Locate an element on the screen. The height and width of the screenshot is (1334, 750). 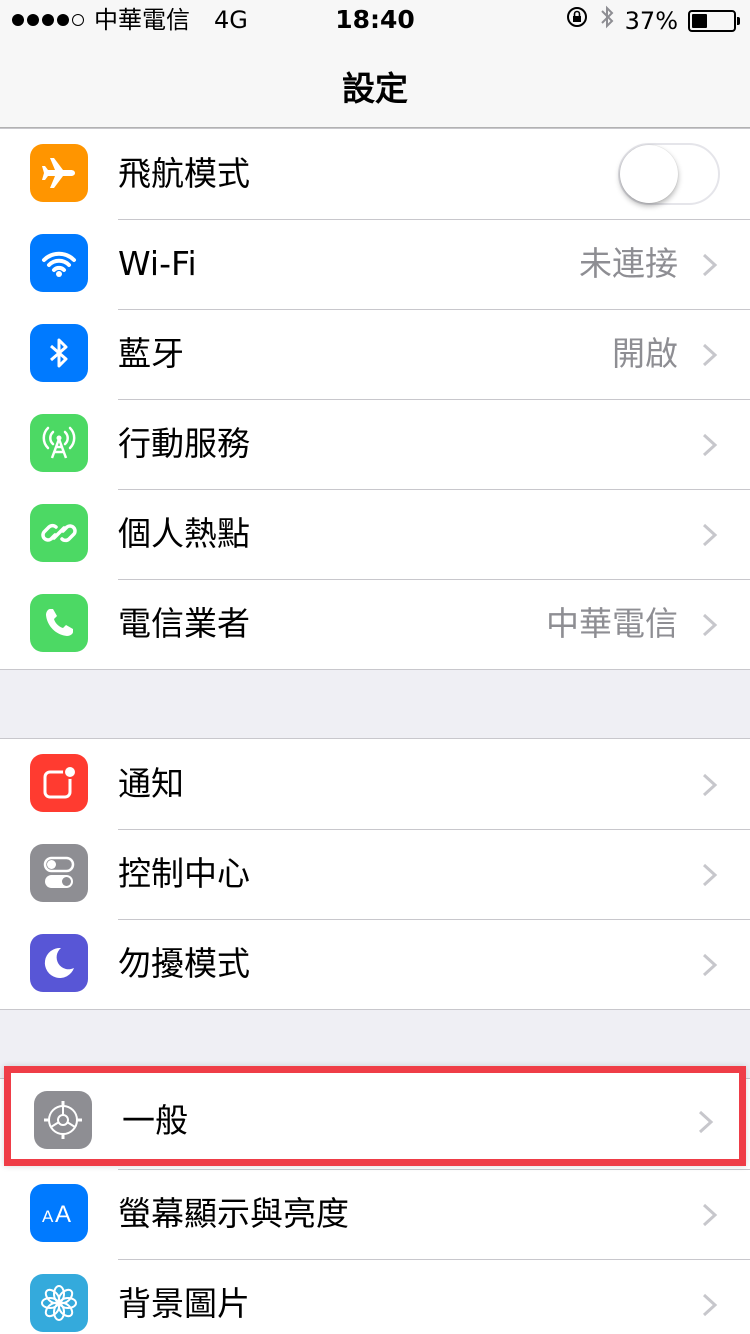
wallpaper-icon is located at coordinates (59, 1303).